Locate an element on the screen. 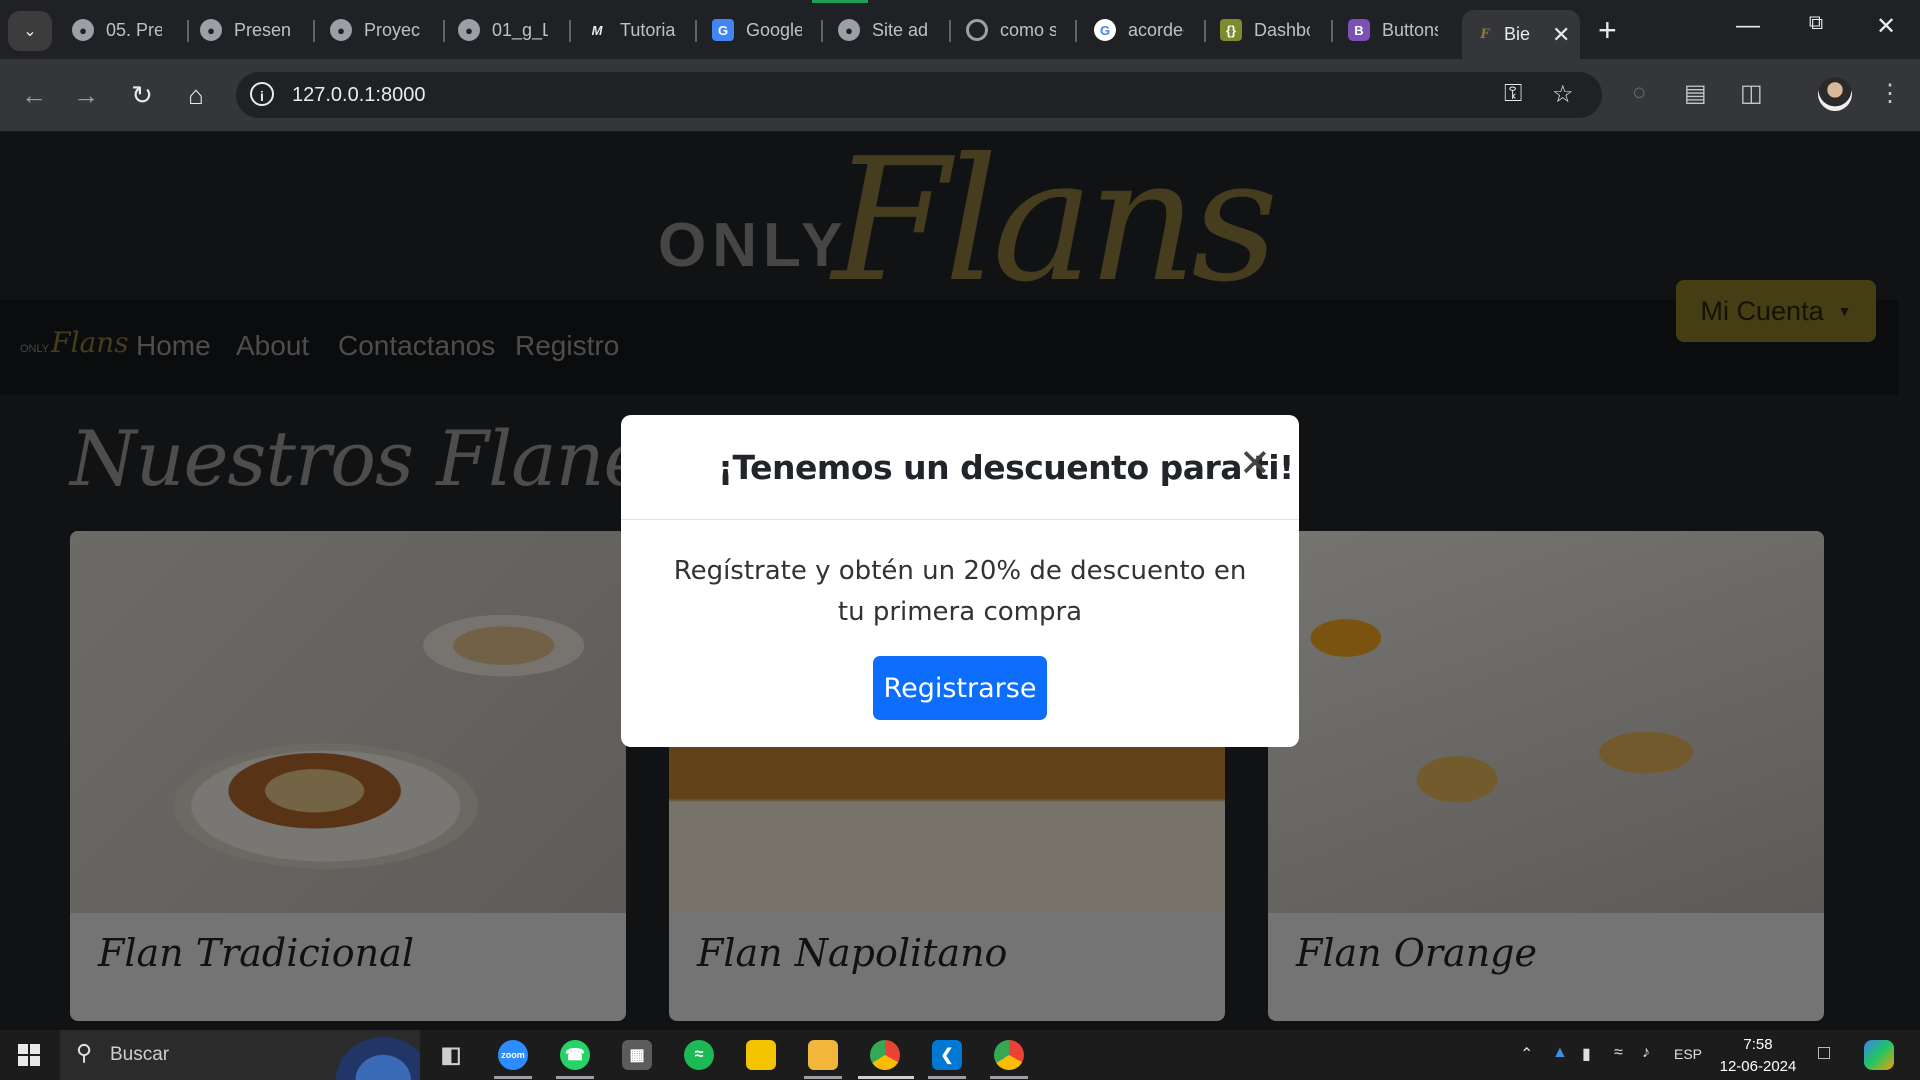 This screenshot has width=1920, height=1080. spotify-icon: ≈ is located at coordinates (699, 1055).